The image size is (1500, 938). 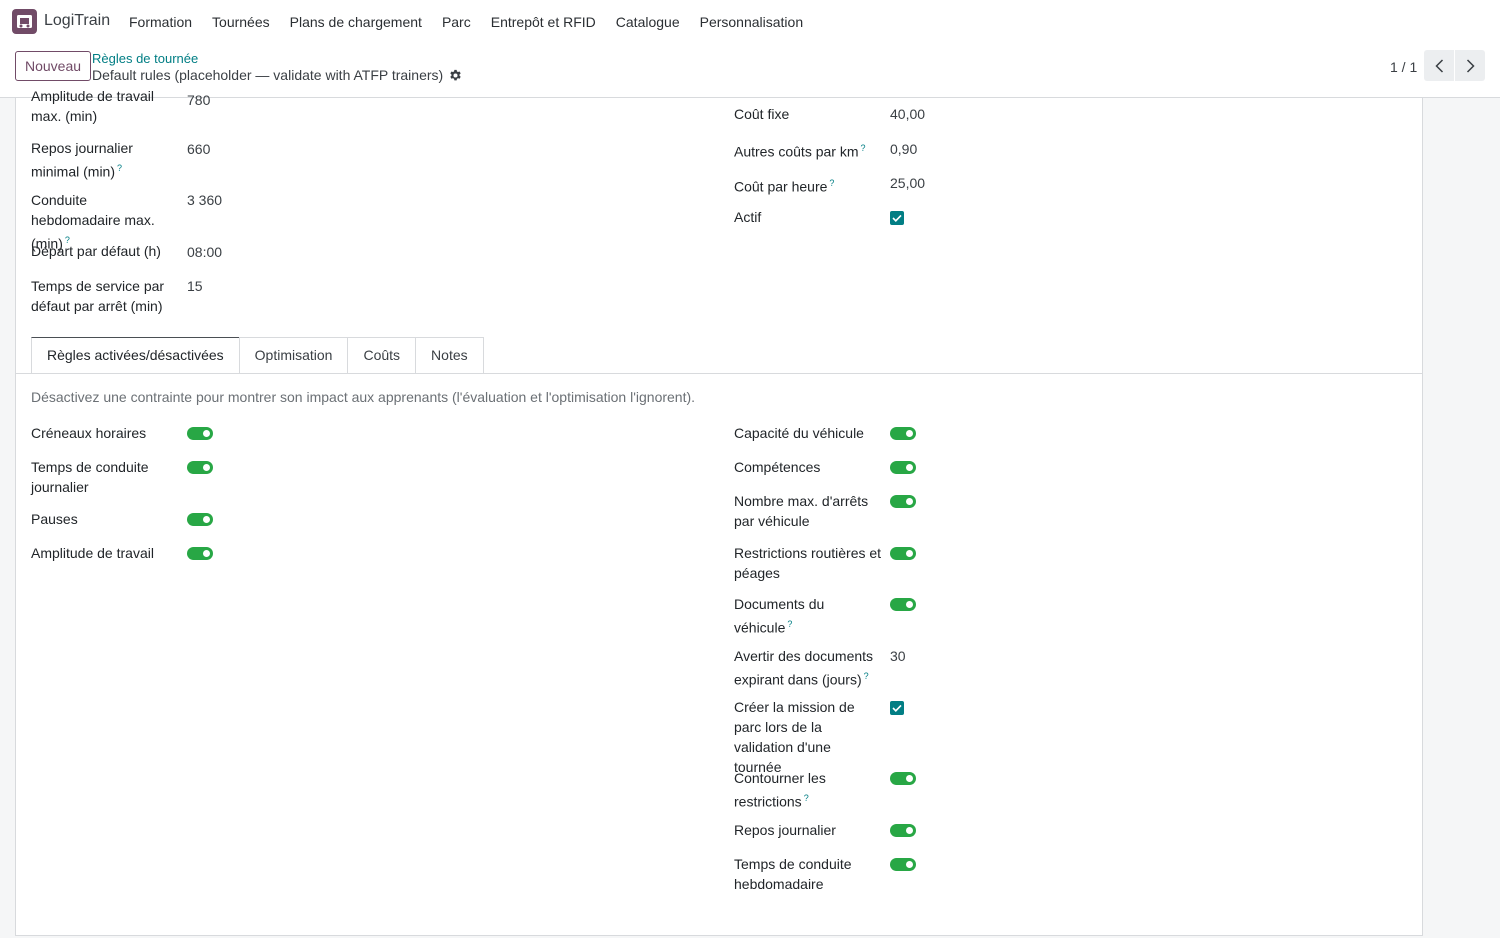 What do you see at coordinates (903, 149) in the screenshot?
I see `field-value-autres-couts-km: 0,90` at bounding box center [903, 149].